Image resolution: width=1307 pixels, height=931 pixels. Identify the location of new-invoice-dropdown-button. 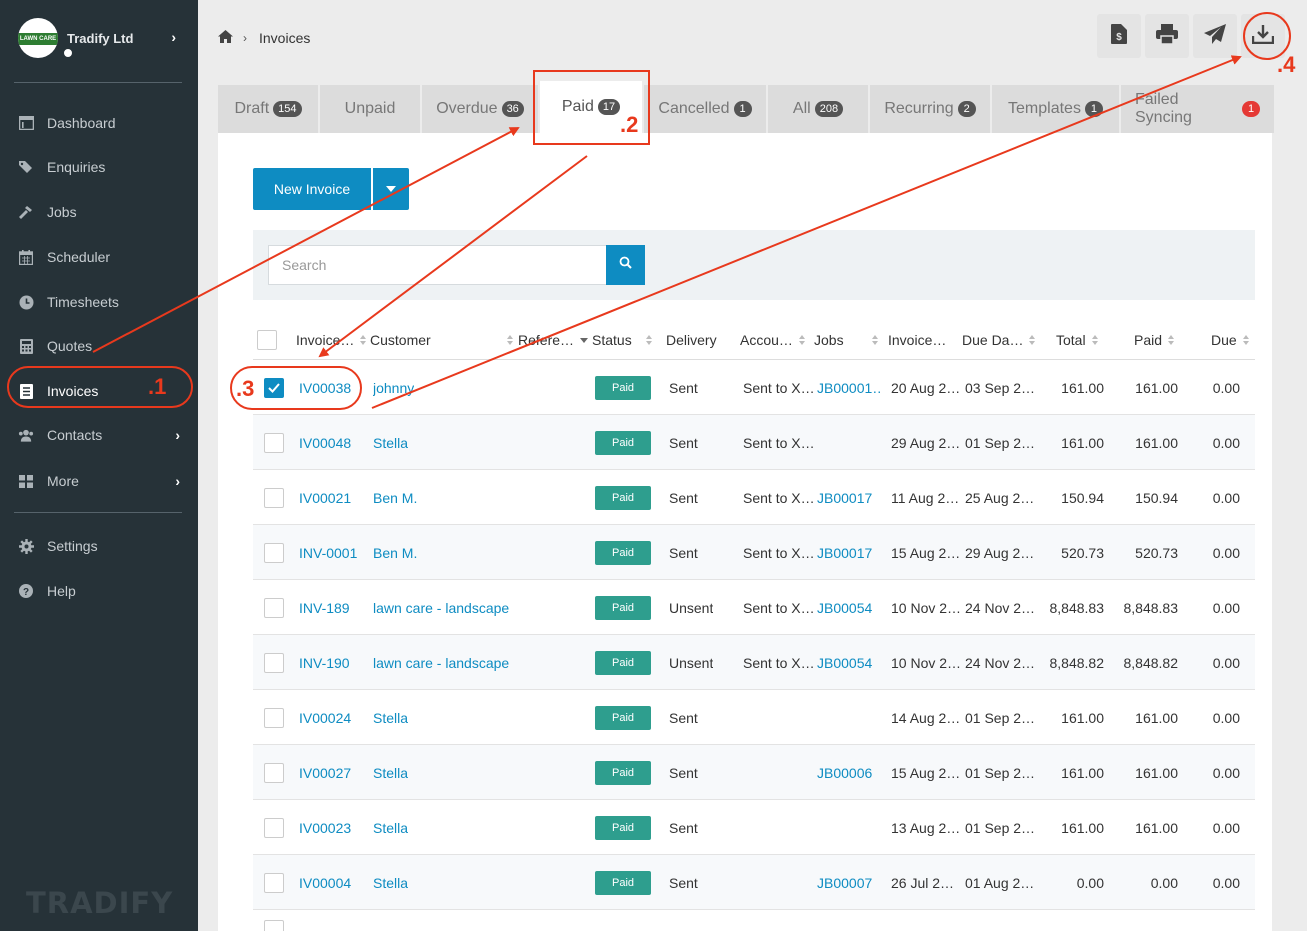
(391, 189).